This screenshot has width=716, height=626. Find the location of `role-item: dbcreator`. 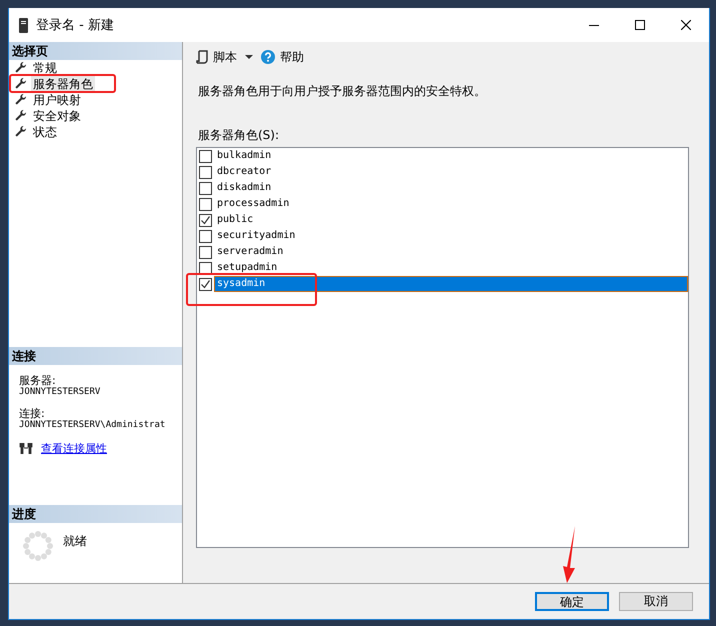

role-item: dbcreator is located at coordinates (243, 172).